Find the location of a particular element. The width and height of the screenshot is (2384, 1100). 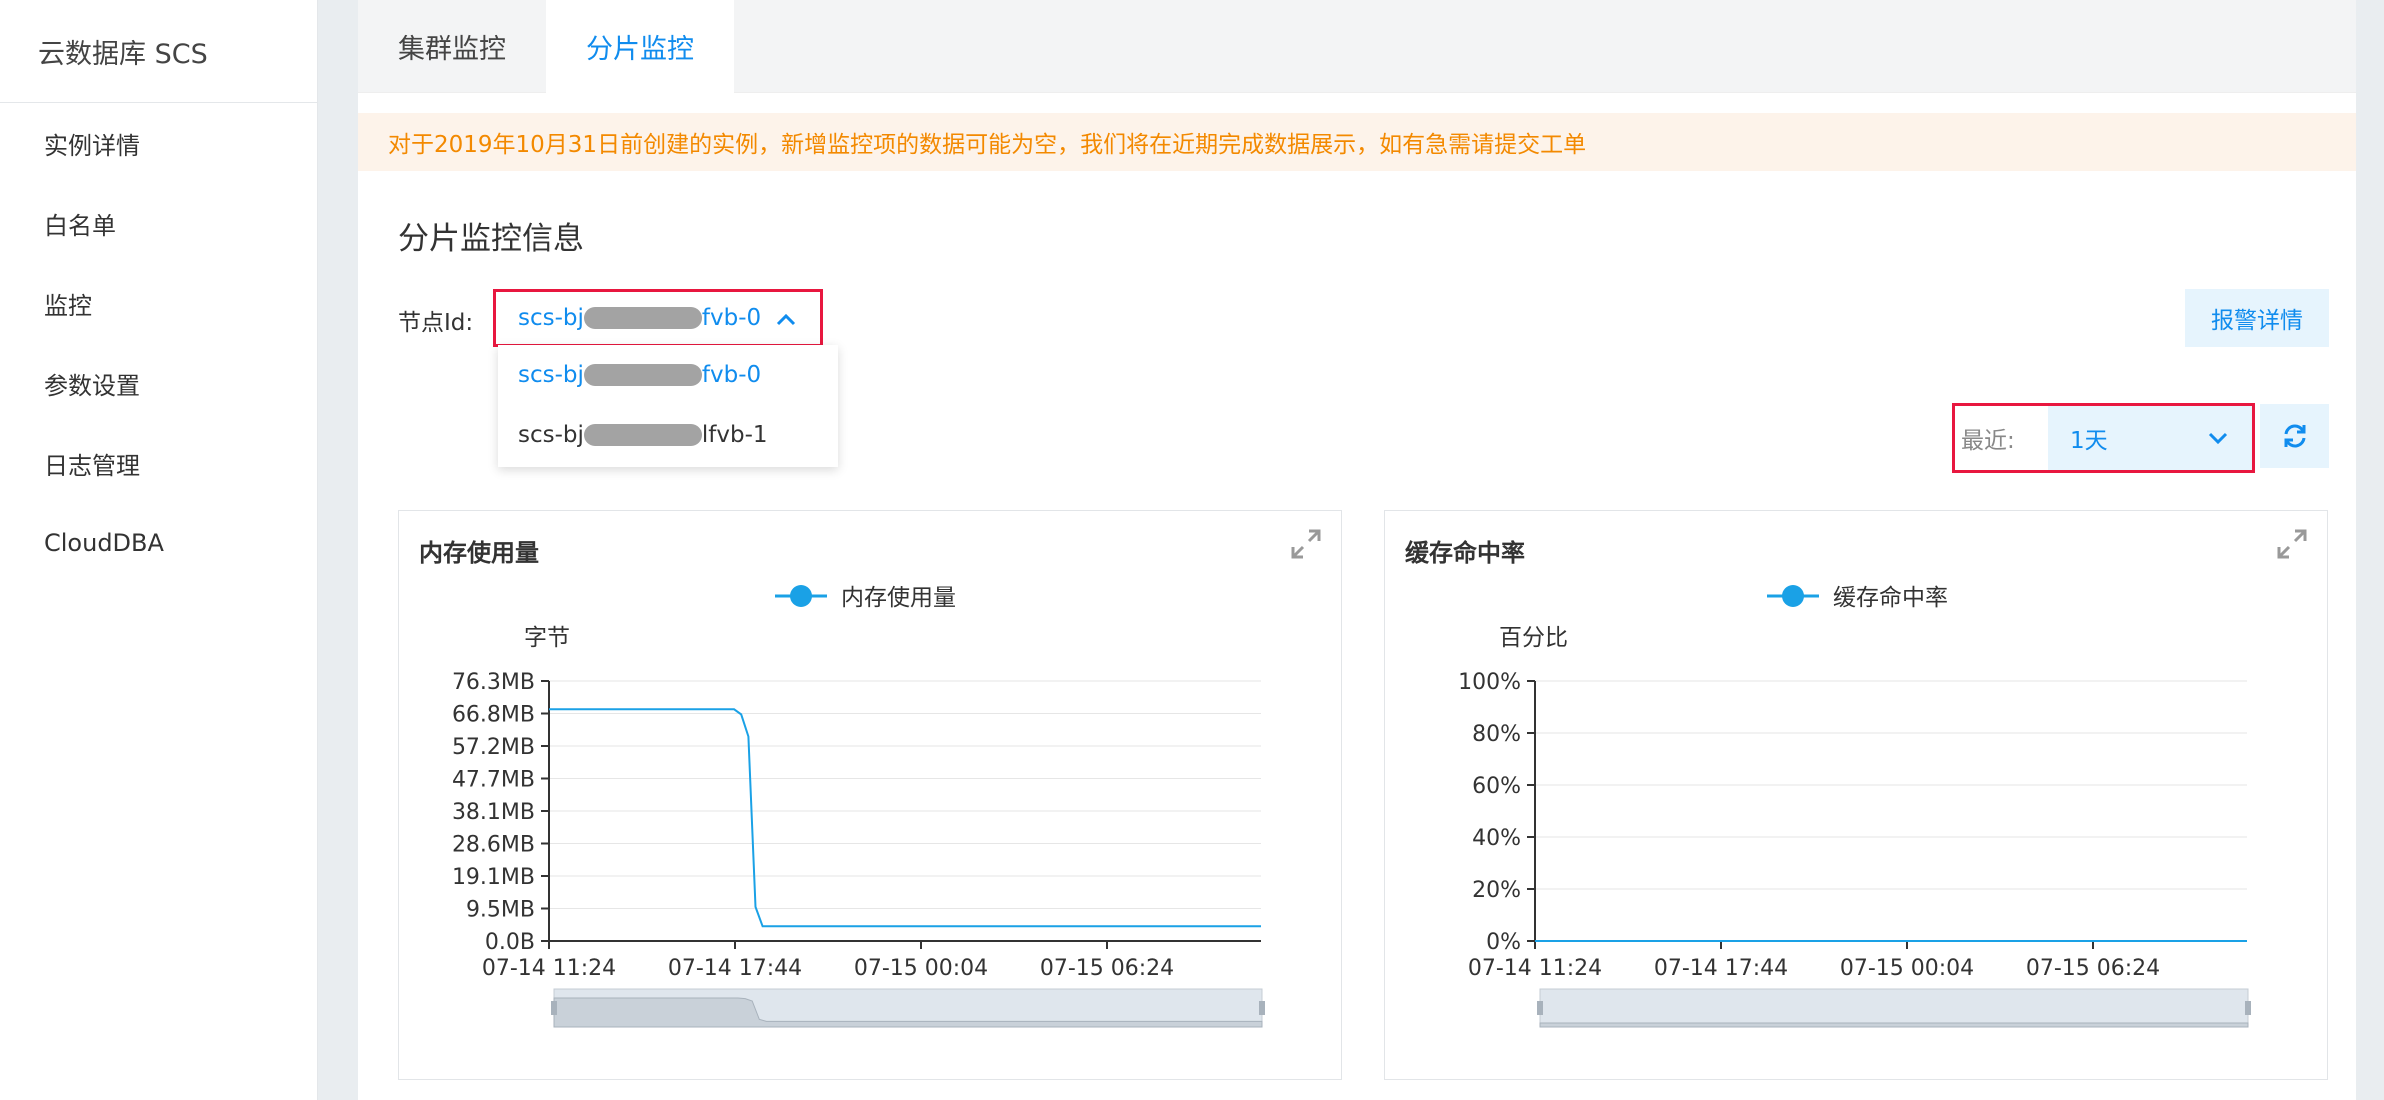

zoom-preview is located at coordinates (1894, 1025).